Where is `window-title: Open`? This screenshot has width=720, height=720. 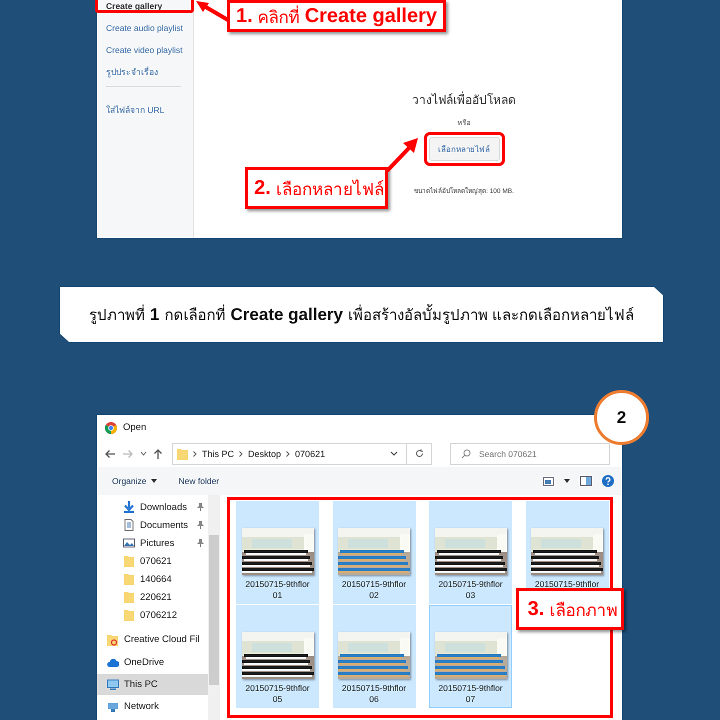
window-title: Open is located at coordinates (134, 427).